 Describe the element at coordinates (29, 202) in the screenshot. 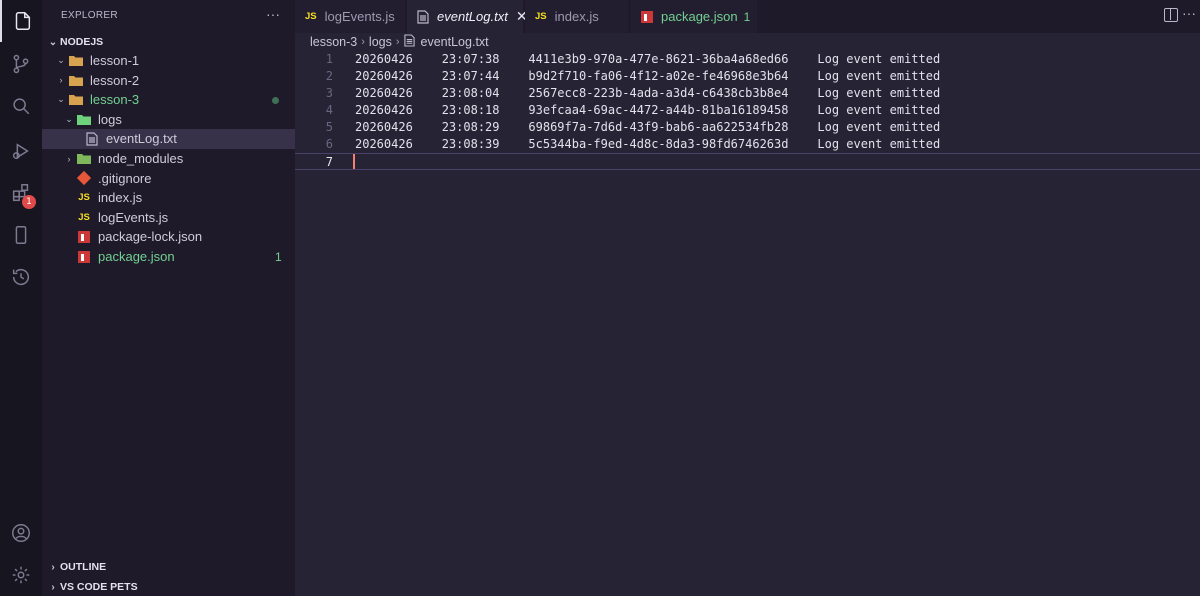

I see `extensions-badge: 1` at that location.